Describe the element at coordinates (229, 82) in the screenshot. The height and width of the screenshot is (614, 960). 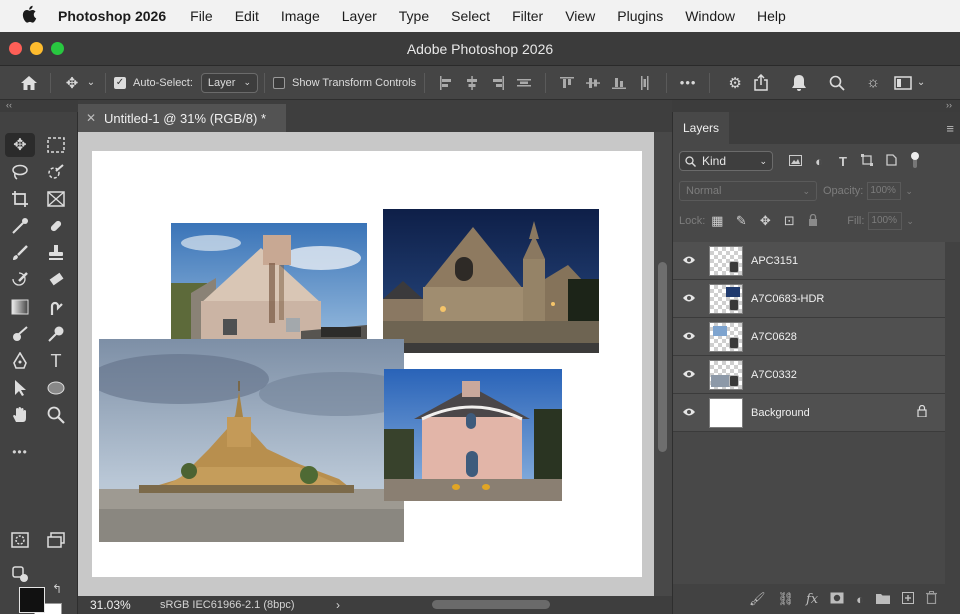
I see `auto-select-dropdown: Layer ⌄` at that location.